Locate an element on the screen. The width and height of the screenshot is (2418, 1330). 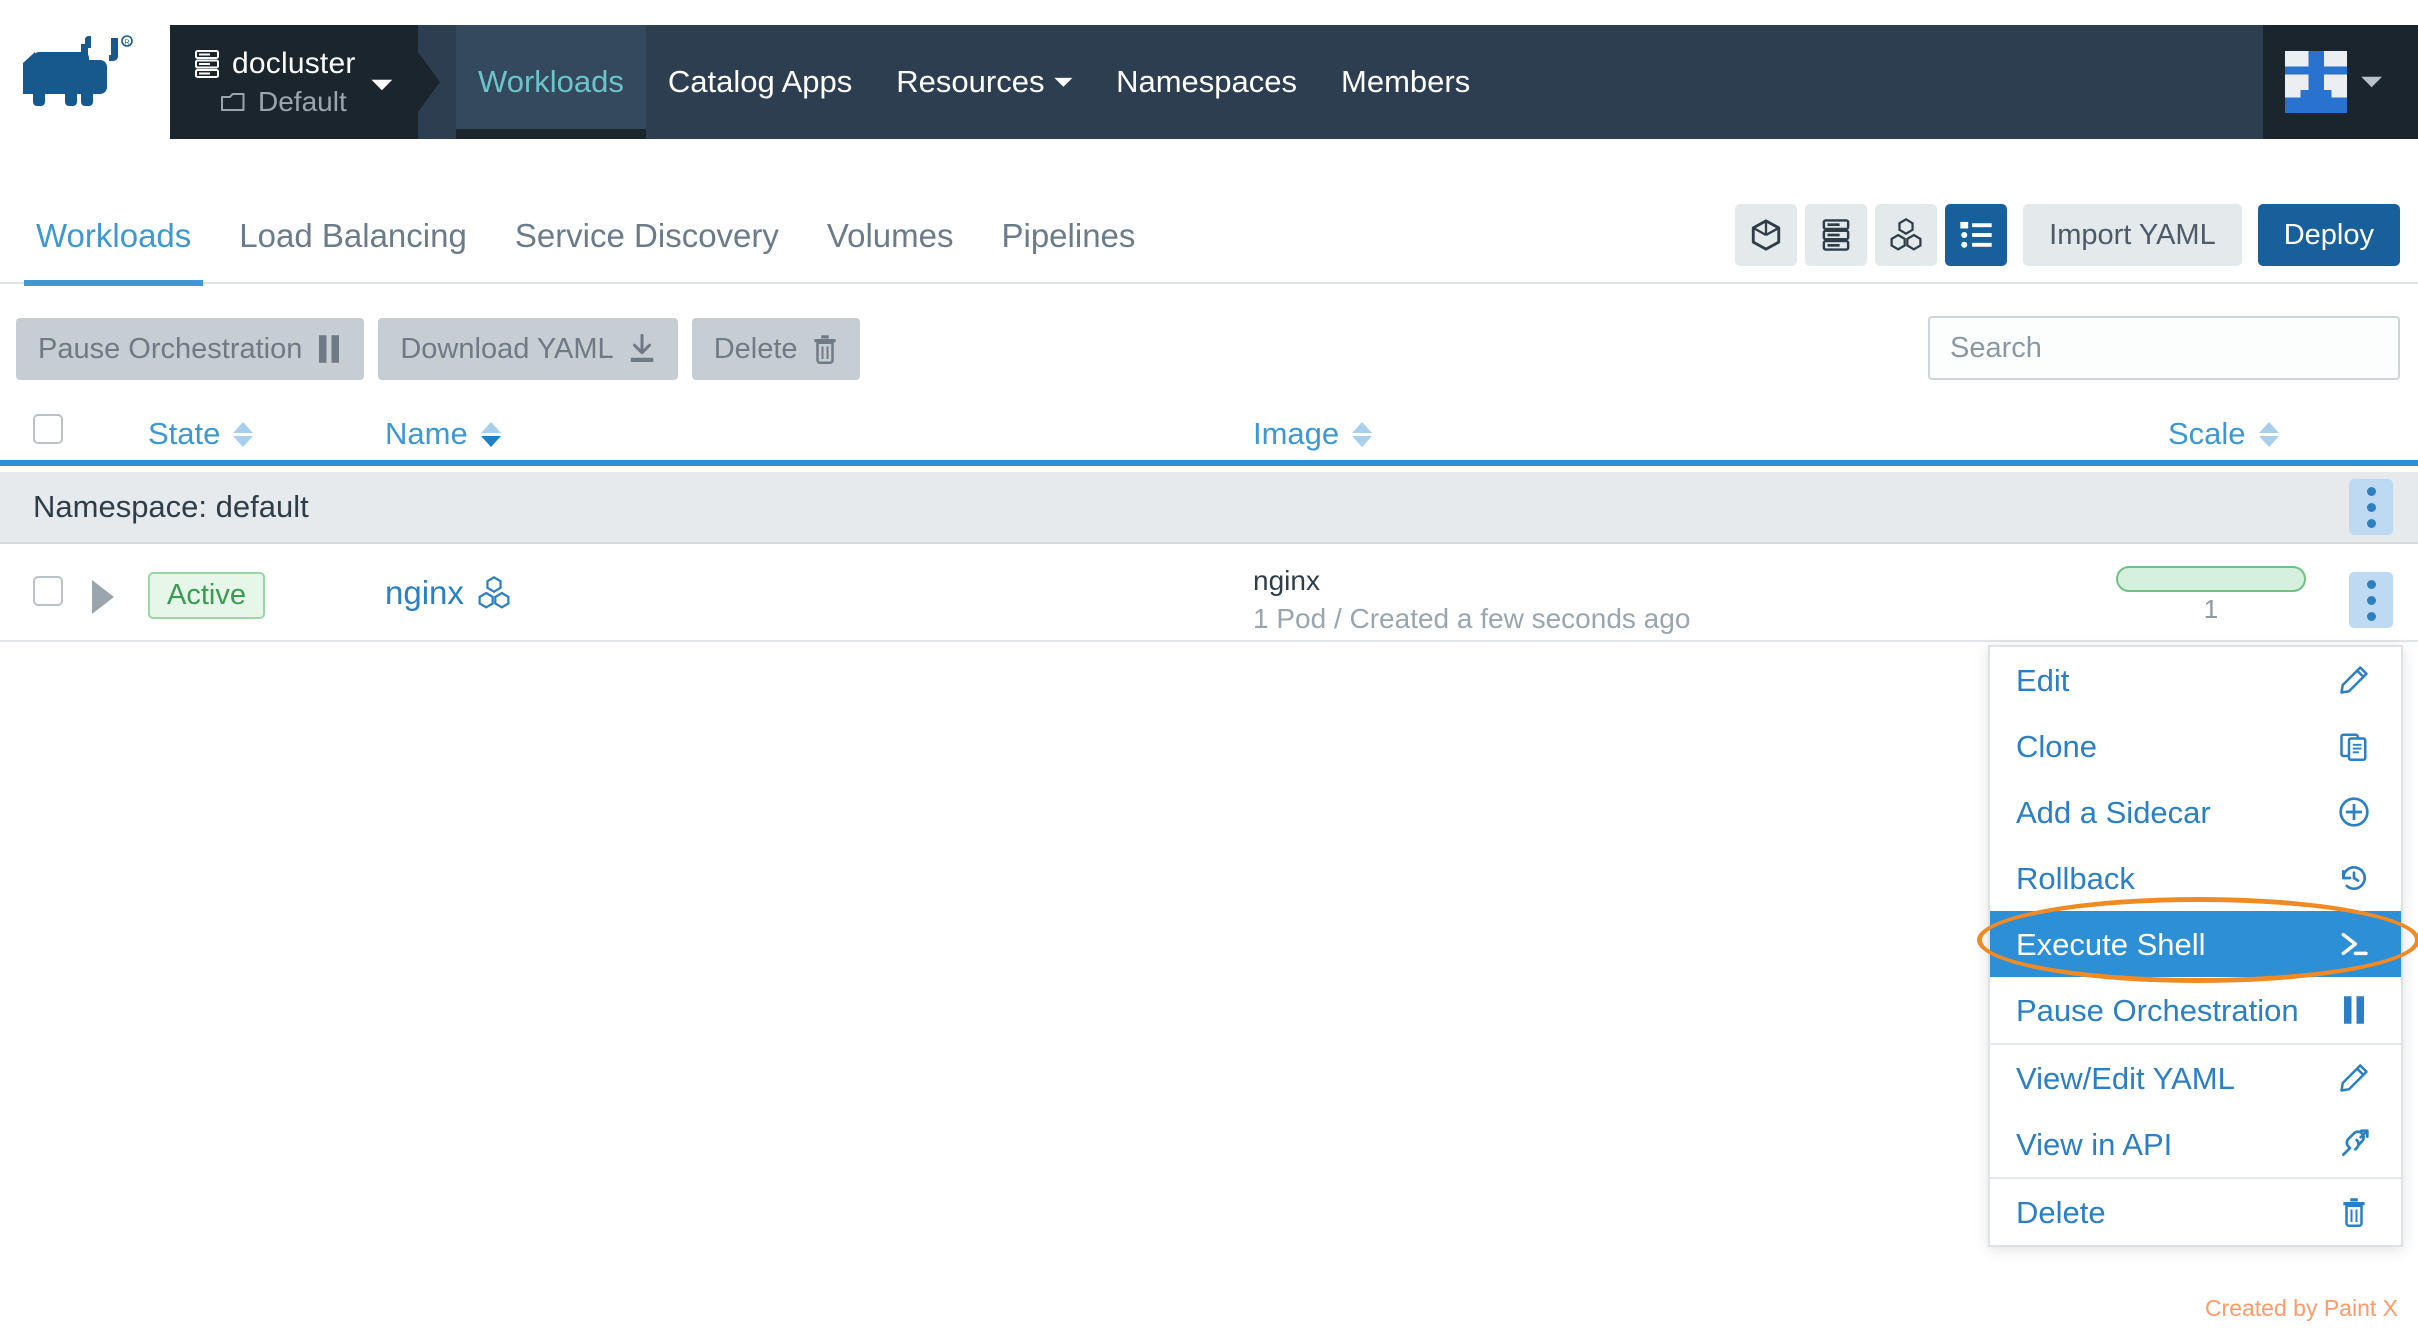
rancher-logo: R is located at coordinates (85, 71).